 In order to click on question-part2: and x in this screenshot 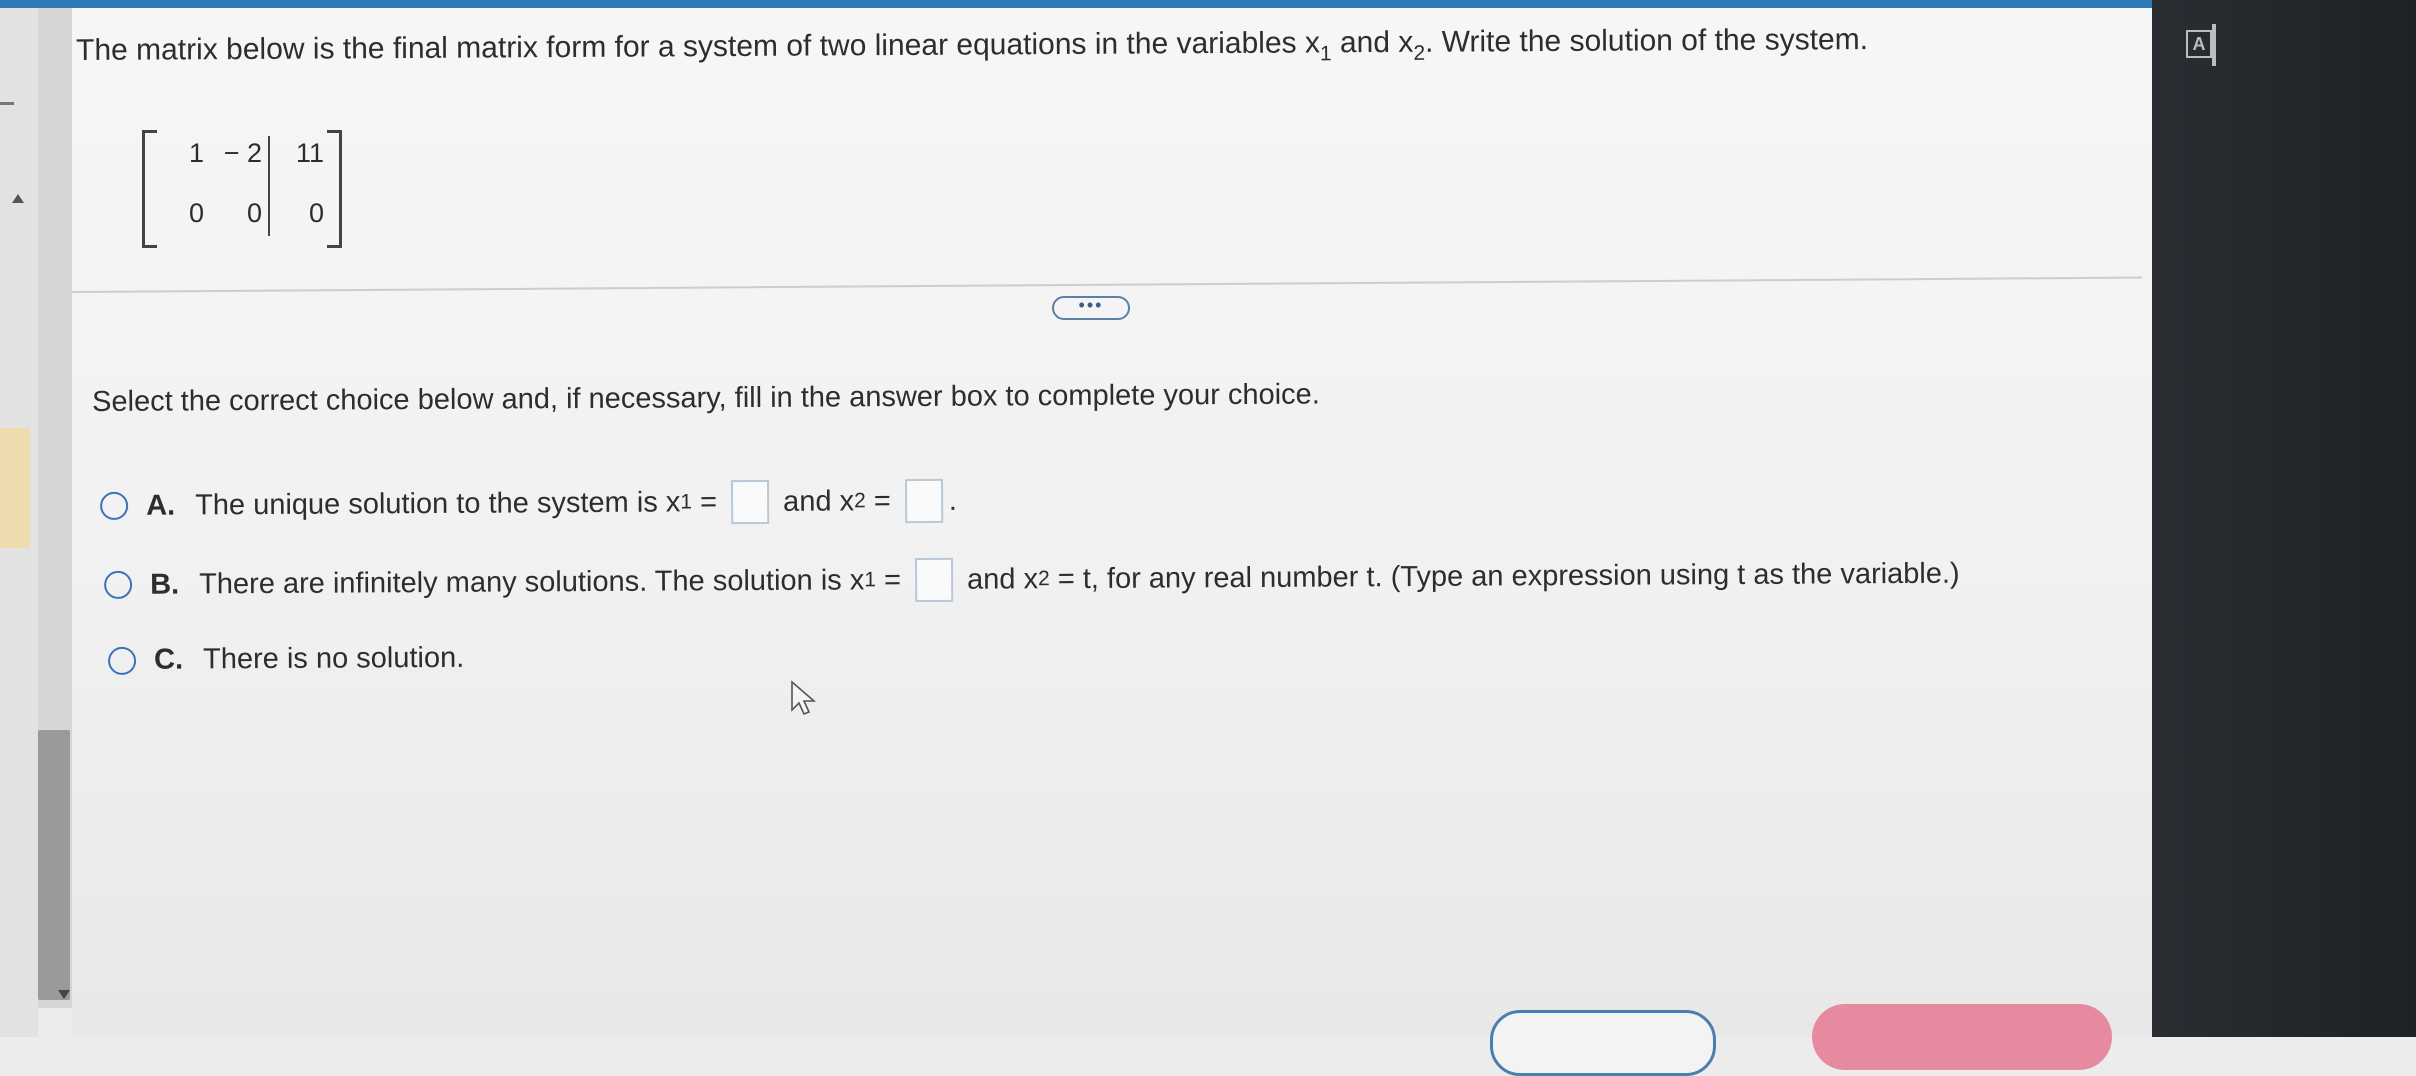, I will do `click(1372, 42)`.